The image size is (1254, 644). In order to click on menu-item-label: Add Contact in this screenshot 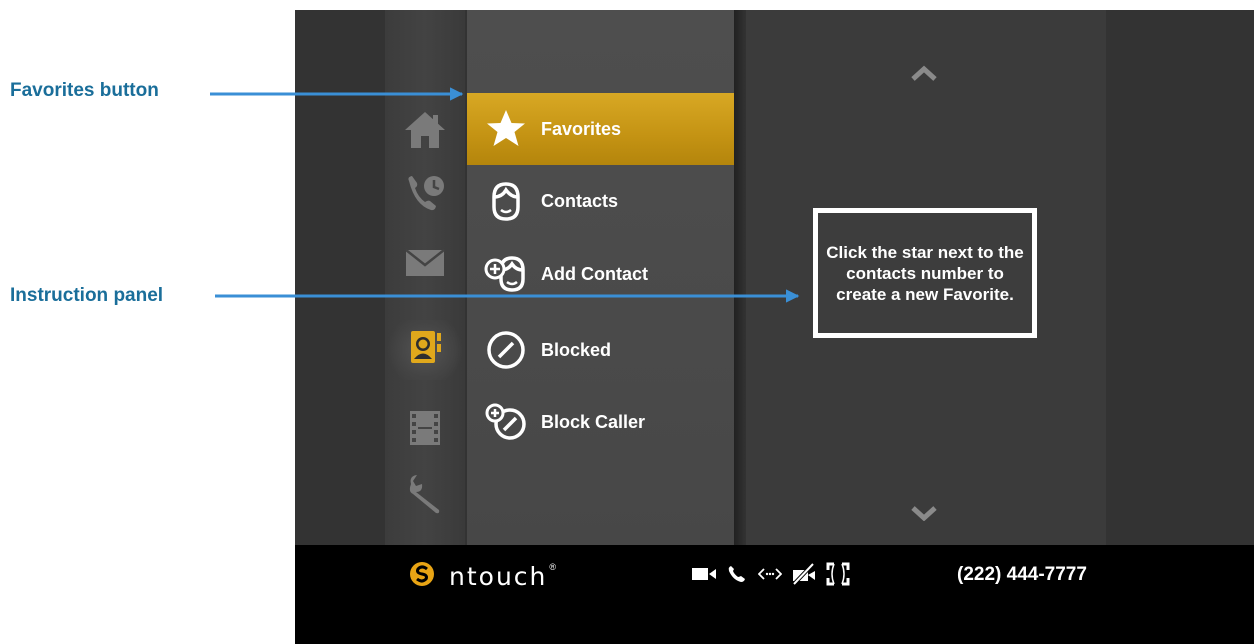, I will do `click(594, 273)`.